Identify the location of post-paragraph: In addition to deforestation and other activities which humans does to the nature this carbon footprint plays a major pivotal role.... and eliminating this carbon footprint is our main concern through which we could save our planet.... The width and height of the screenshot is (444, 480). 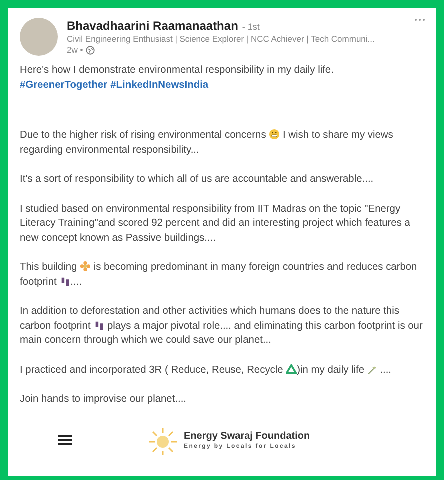
(222, 326).